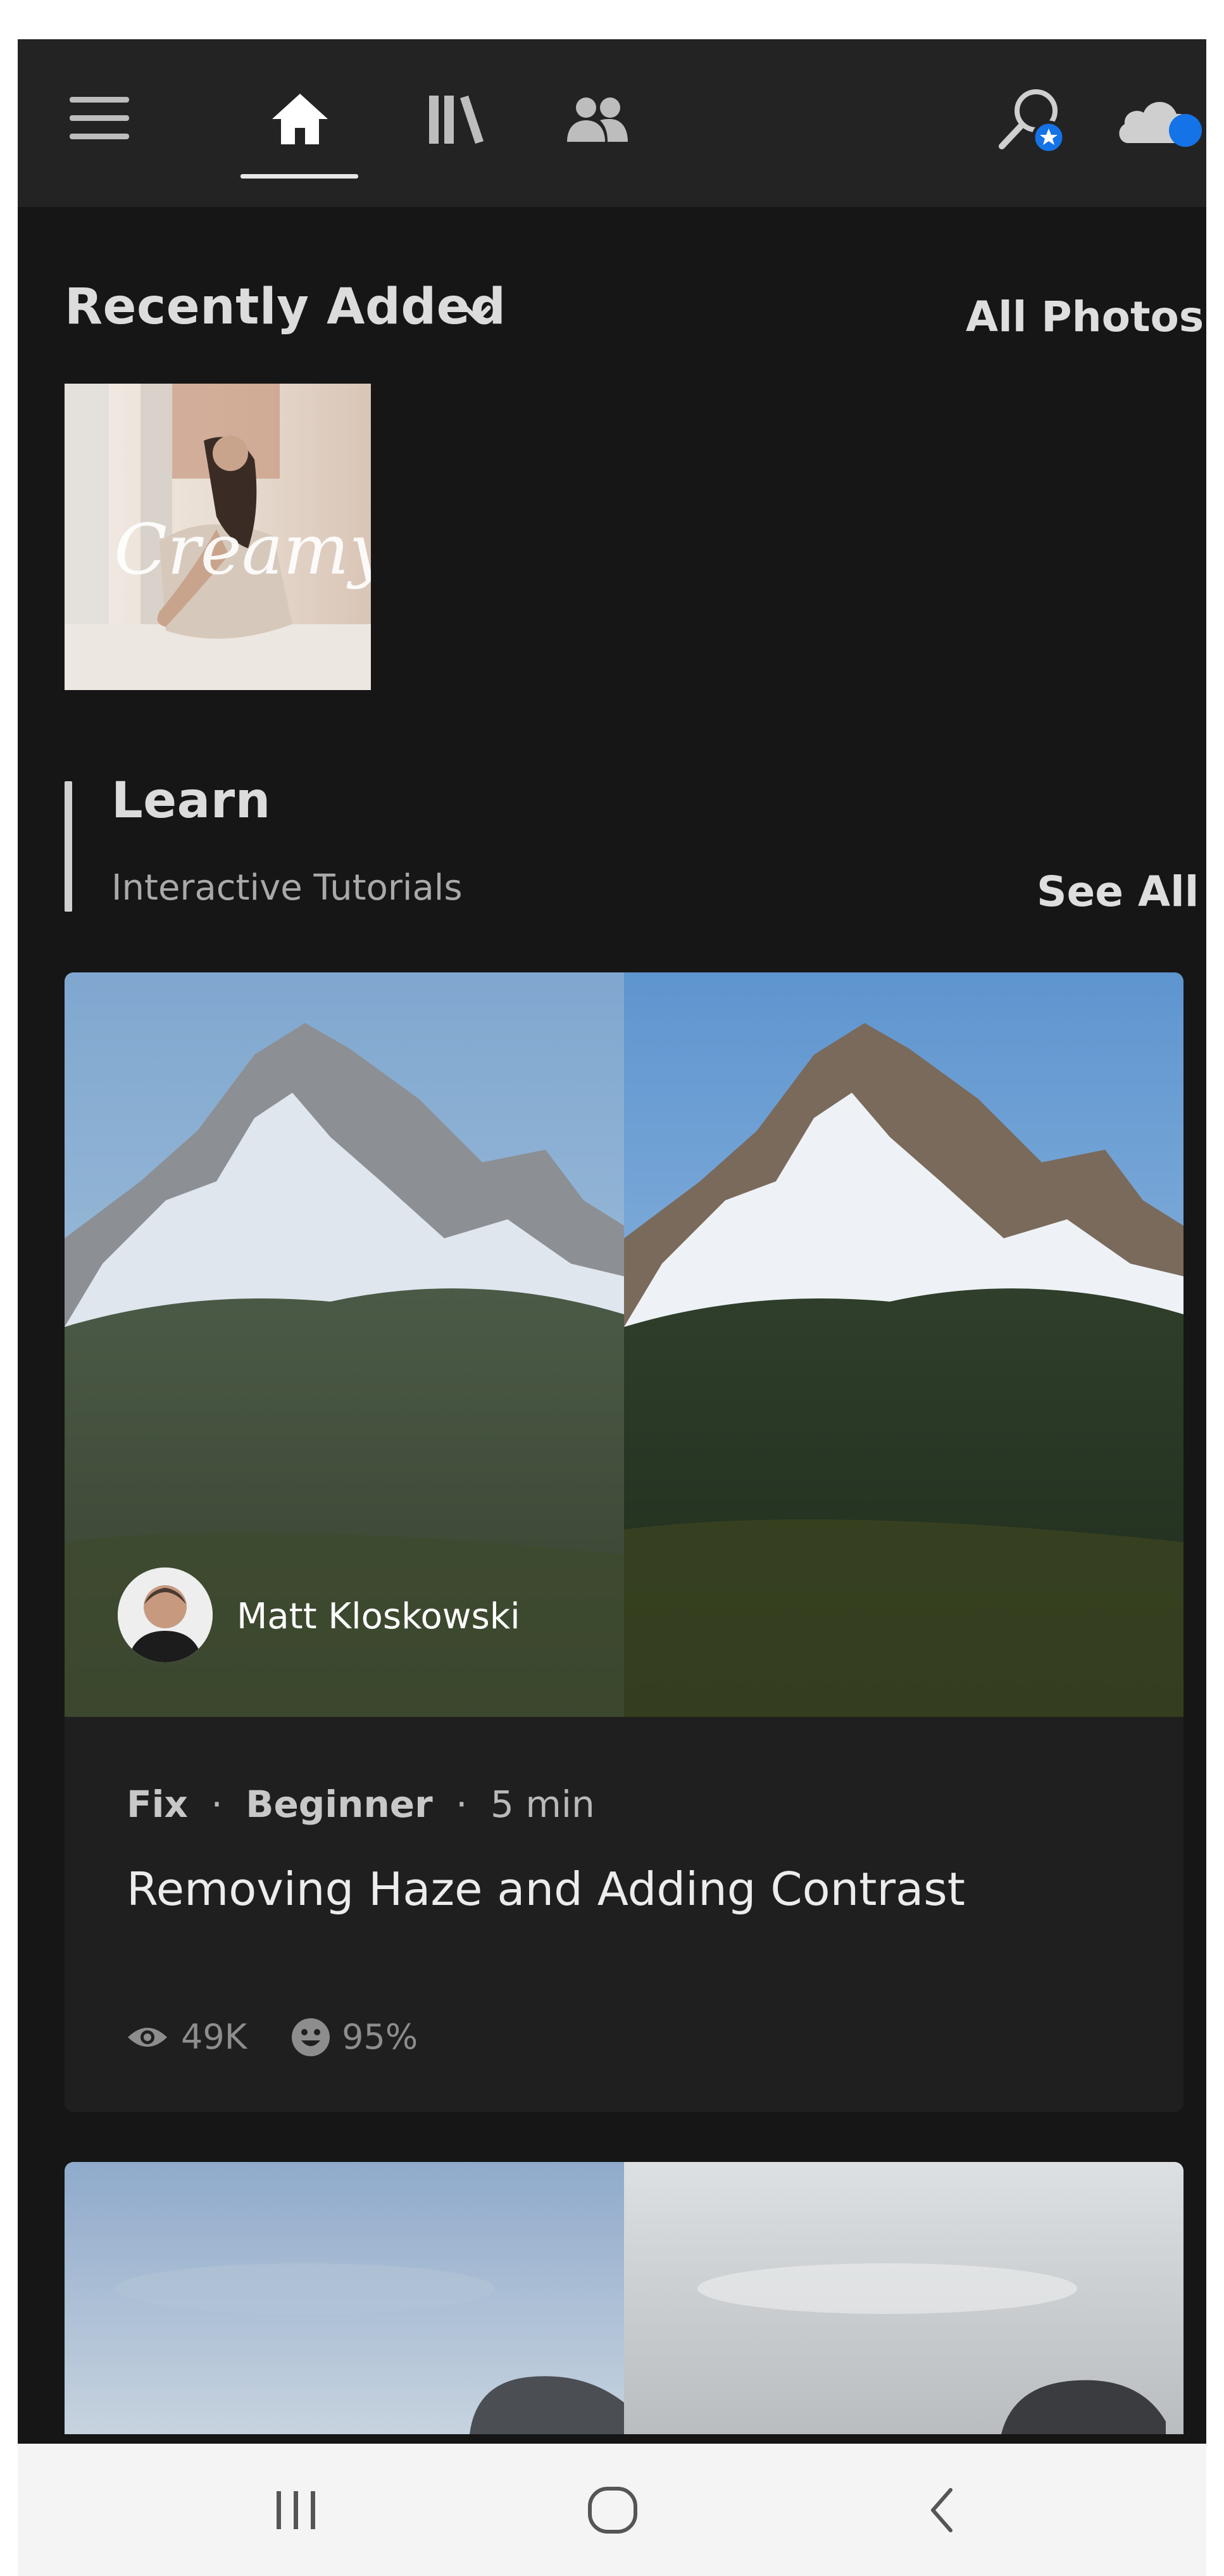 The height and width of the screenshot is (2576, 1224). I want to click on learn-accent-bar, so click(68, 846).